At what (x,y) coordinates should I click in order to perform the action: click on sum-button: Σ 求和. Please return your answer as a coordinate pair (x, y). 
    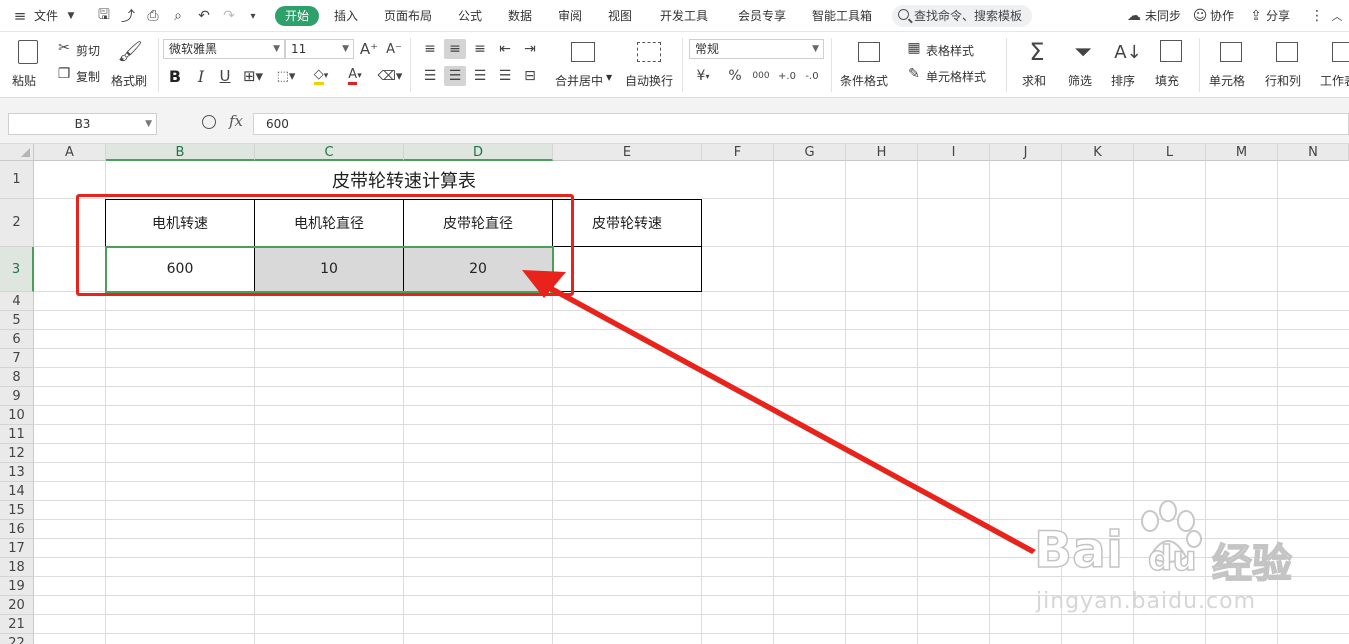
    Looking at the image, I should click on (1037, 65).